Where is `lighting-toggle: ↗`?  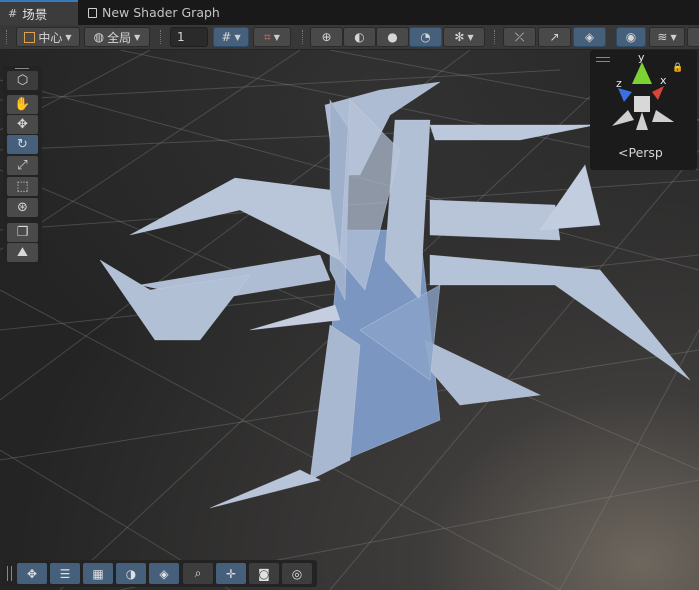
lighting-toggle: ↗ is located at coordinates (554, 37).